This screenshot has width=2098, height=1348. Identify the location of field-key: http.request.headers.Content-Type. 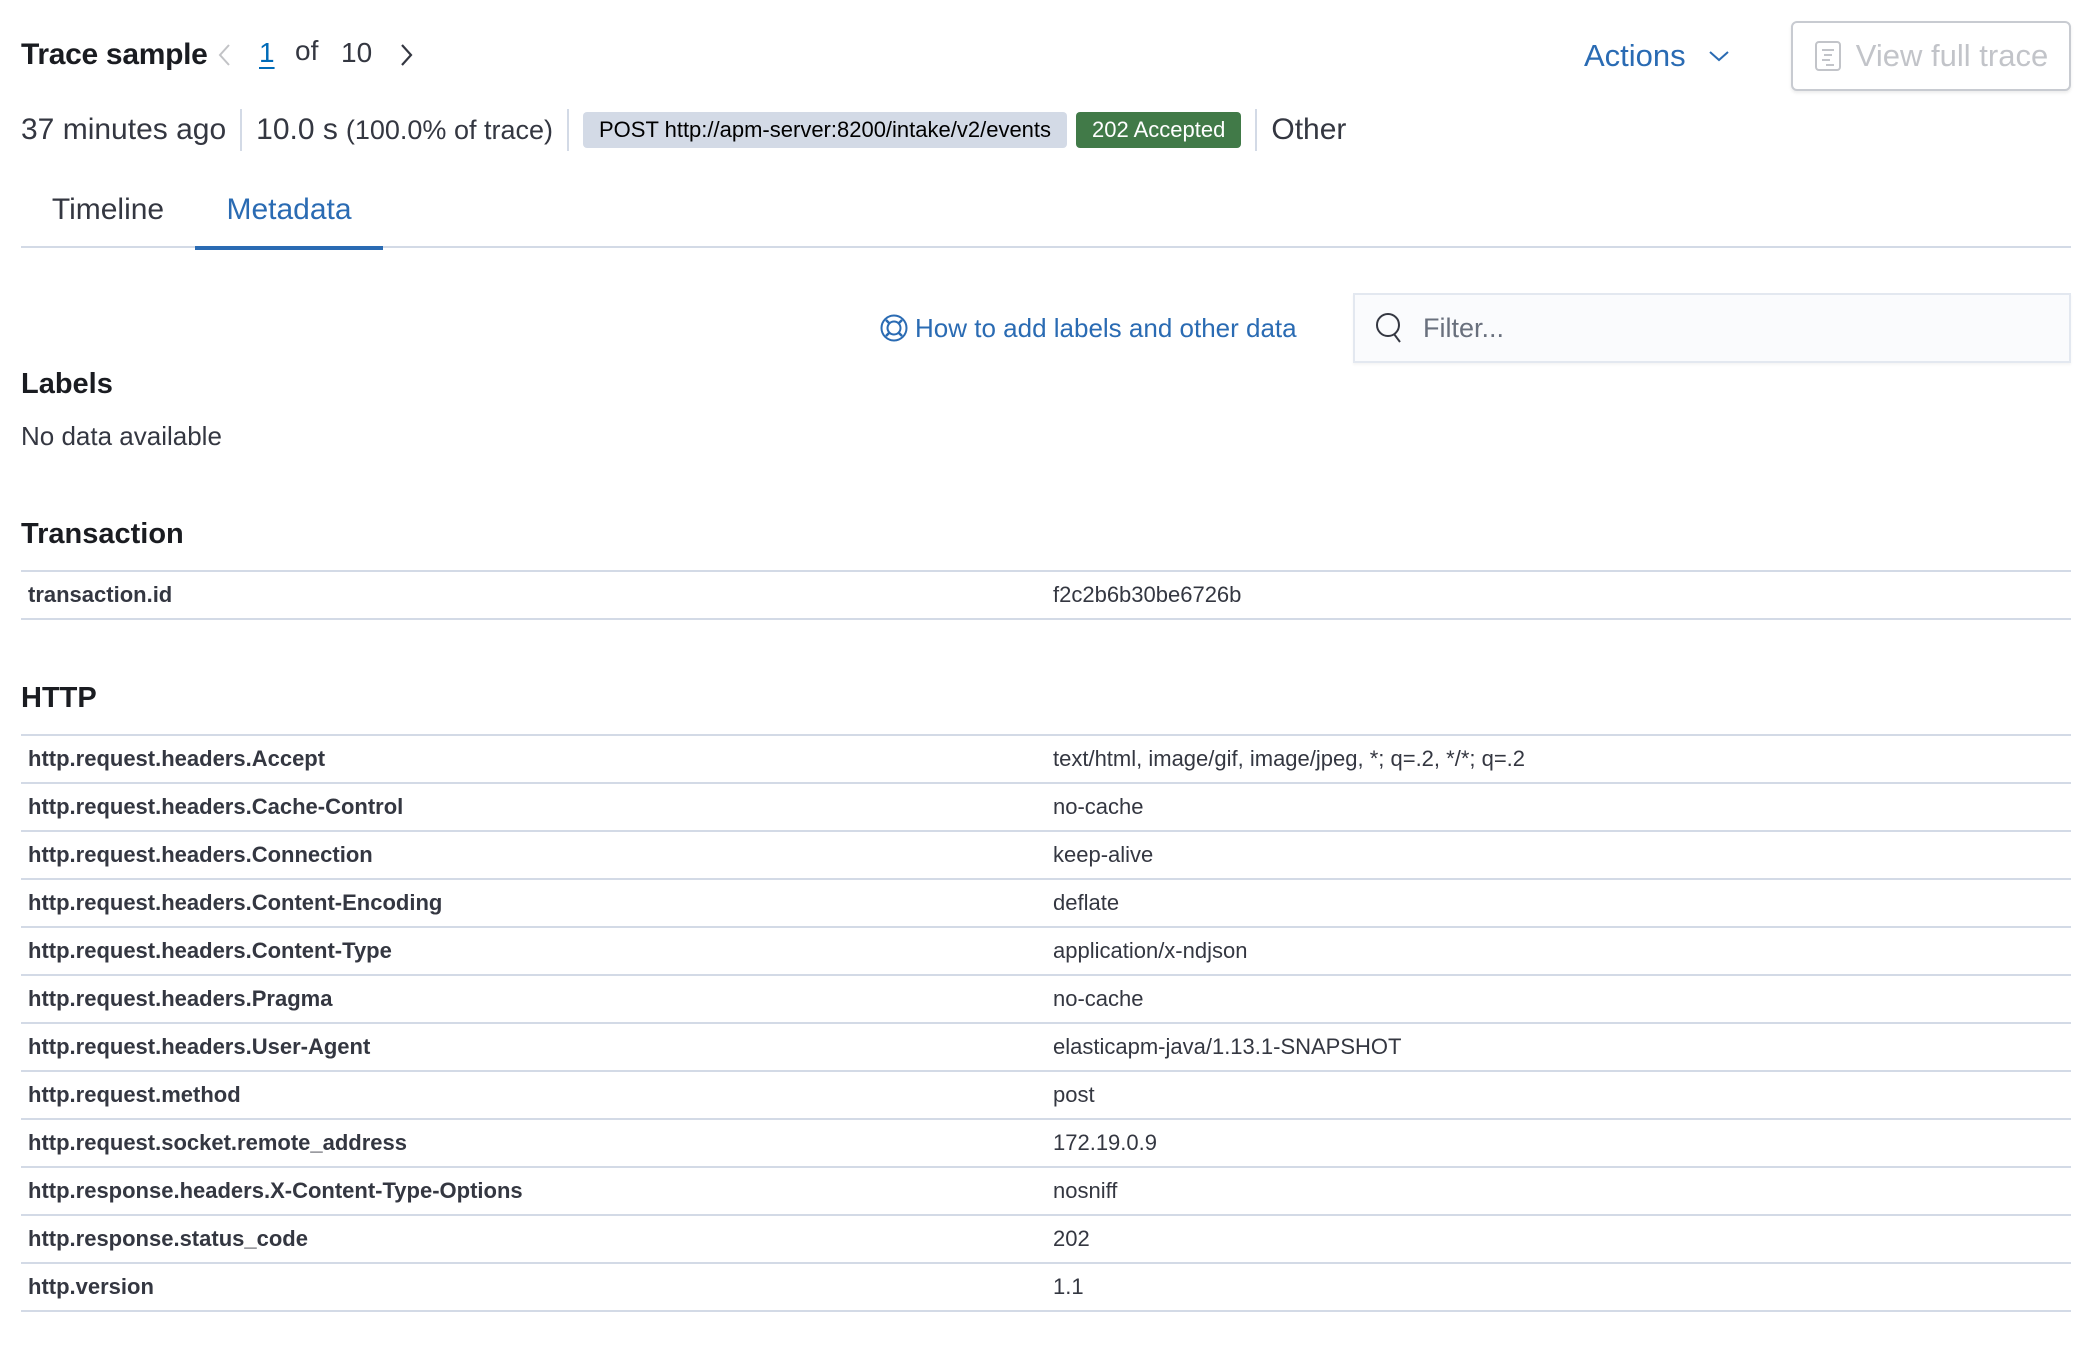
(537, 951).